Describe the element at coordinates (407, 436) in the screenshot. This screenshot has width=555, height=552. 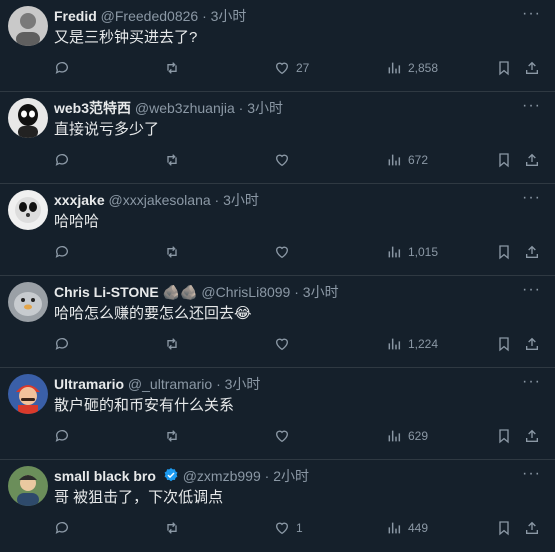
I see `views-button: 629` at that location.